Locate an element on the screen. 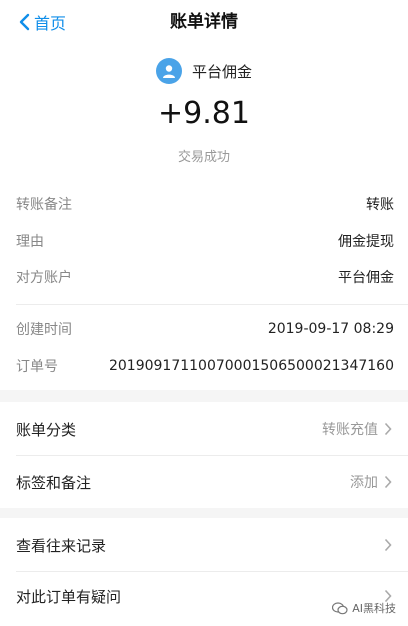 Image resolution: width=408 pixels, height=626 pixels. row-label: 账单分类 is located at coordinates (46, 429).